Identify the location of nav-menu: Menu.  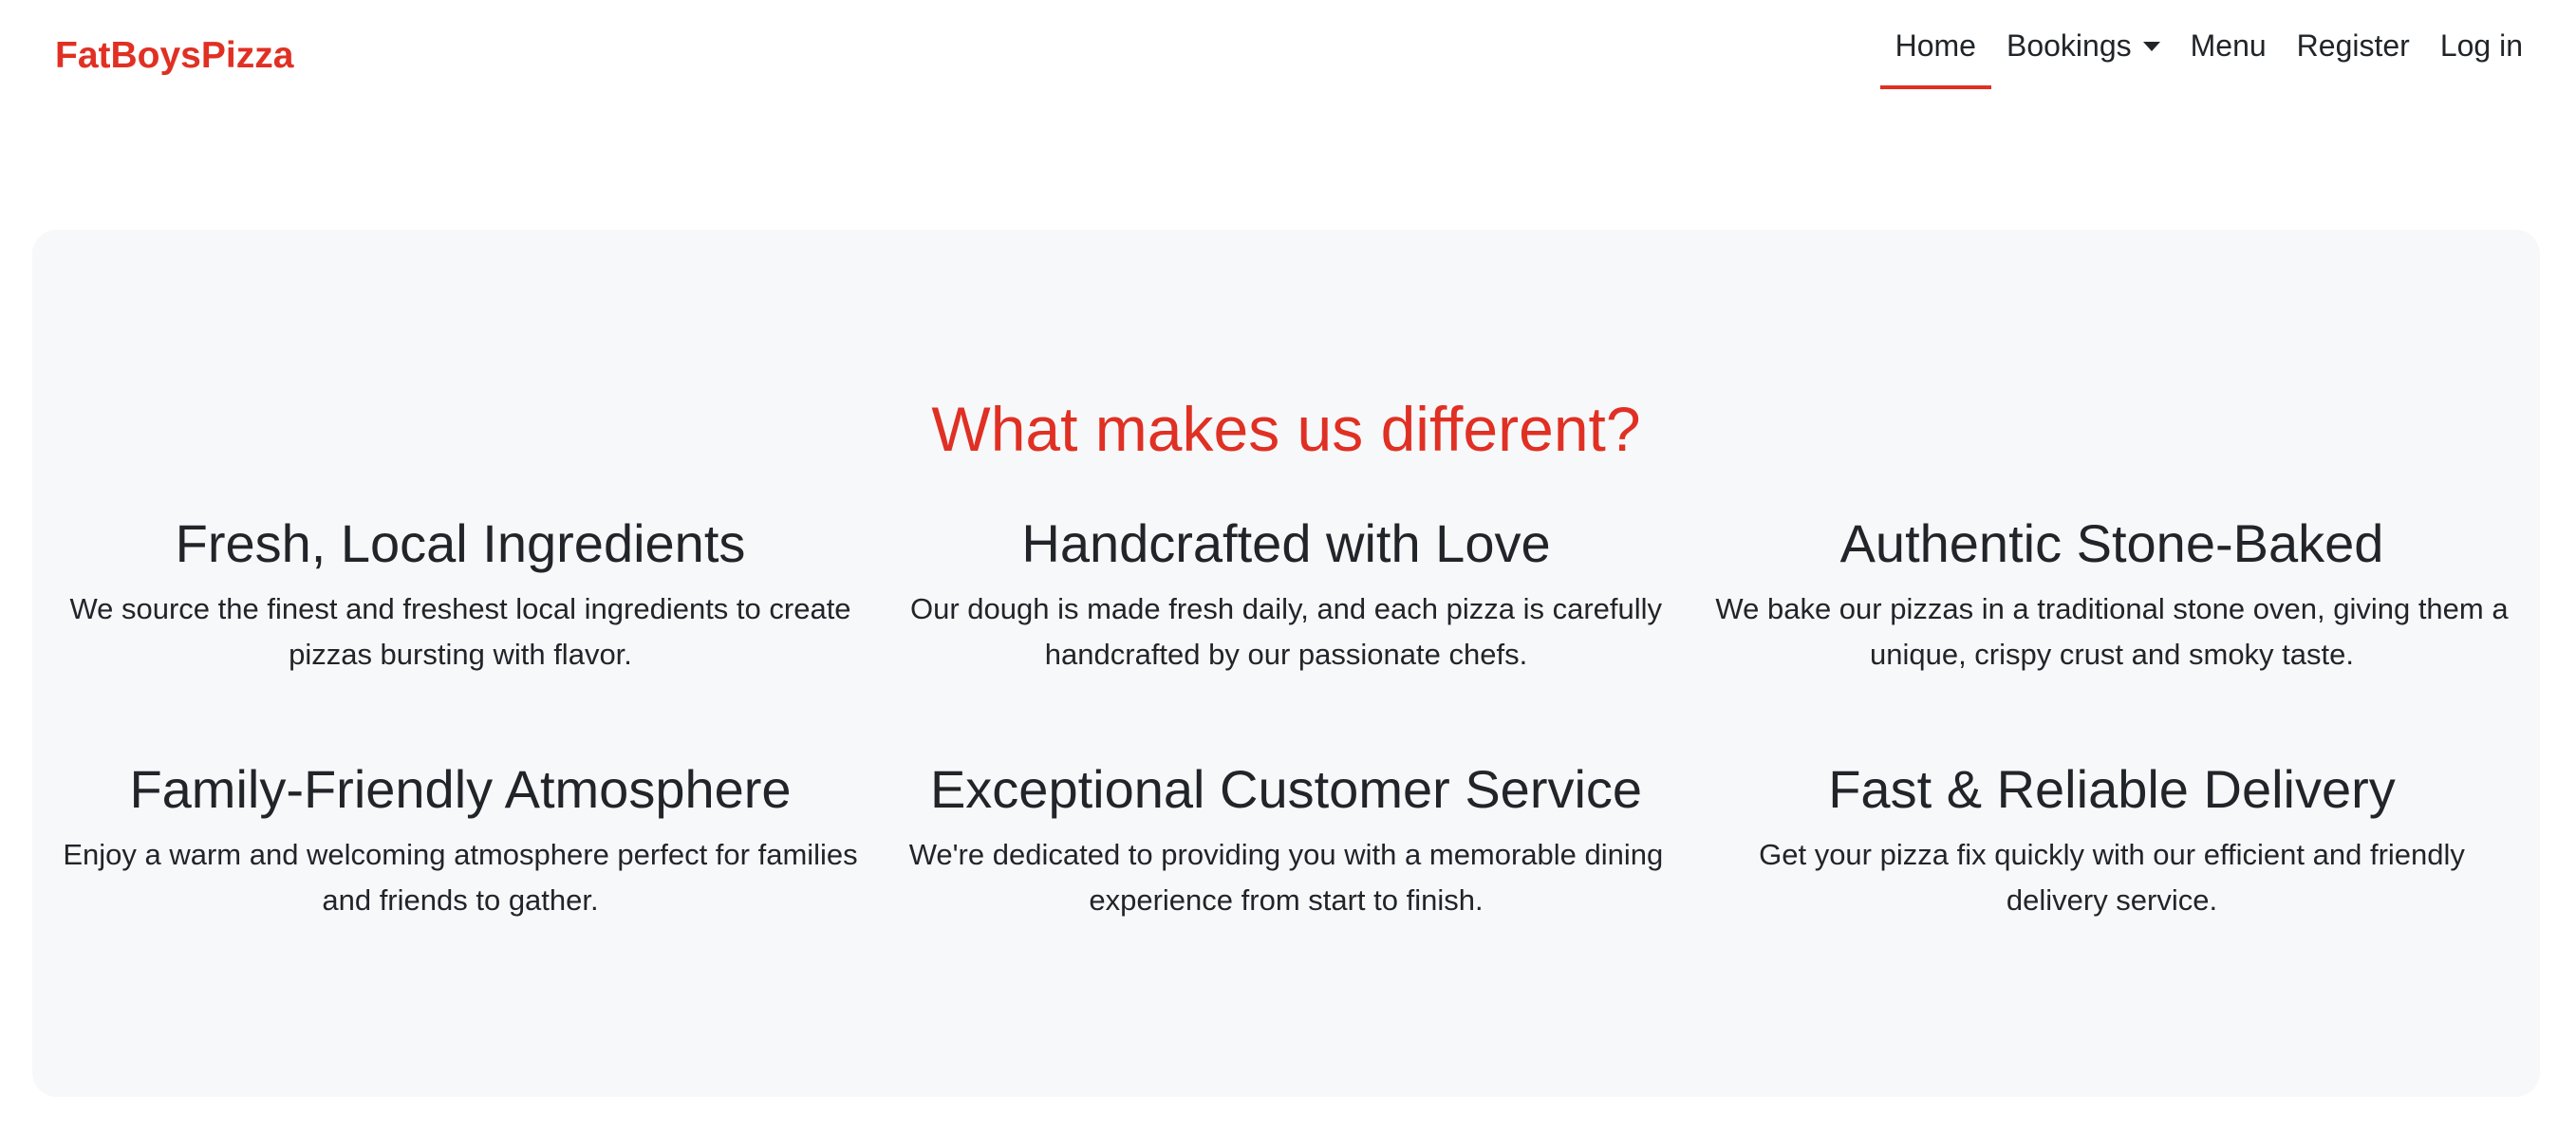
(2228, 55).